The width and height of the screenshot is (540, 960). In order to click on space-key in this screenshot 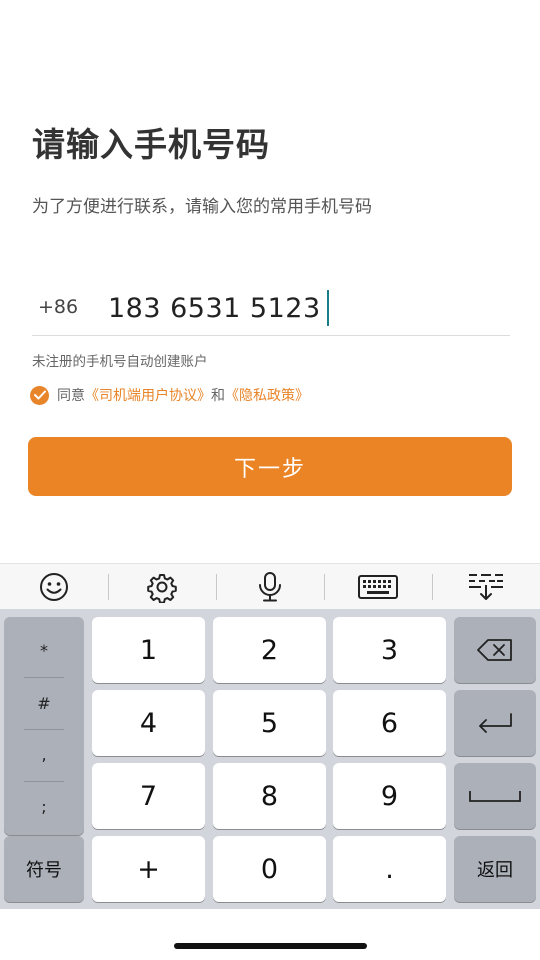, I will do `click(495, 796)`.